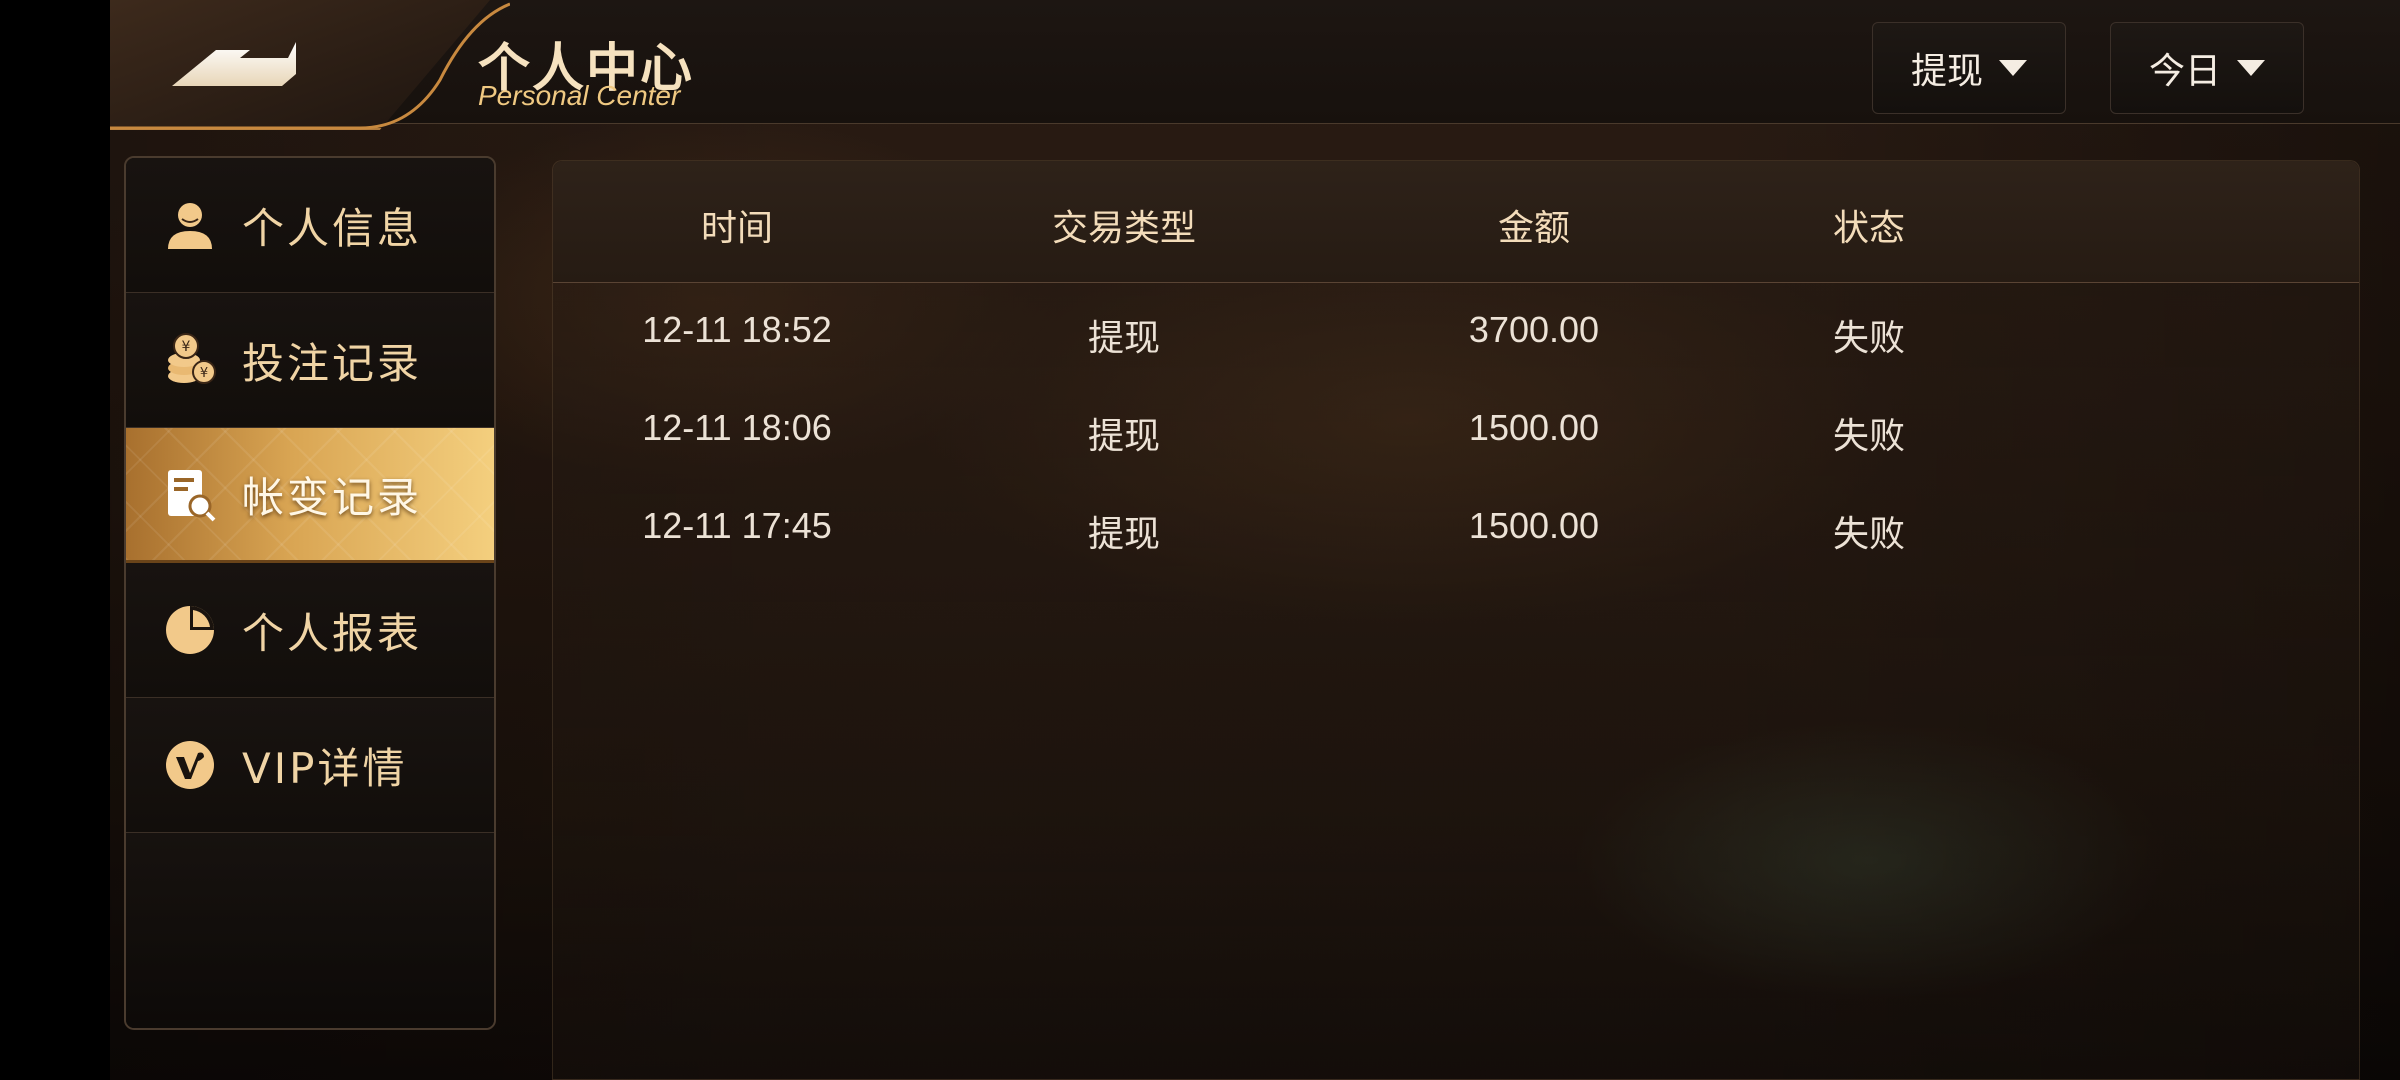  I want to click on sidebar-item-vip-details: VIP详情, so click(310, 765).